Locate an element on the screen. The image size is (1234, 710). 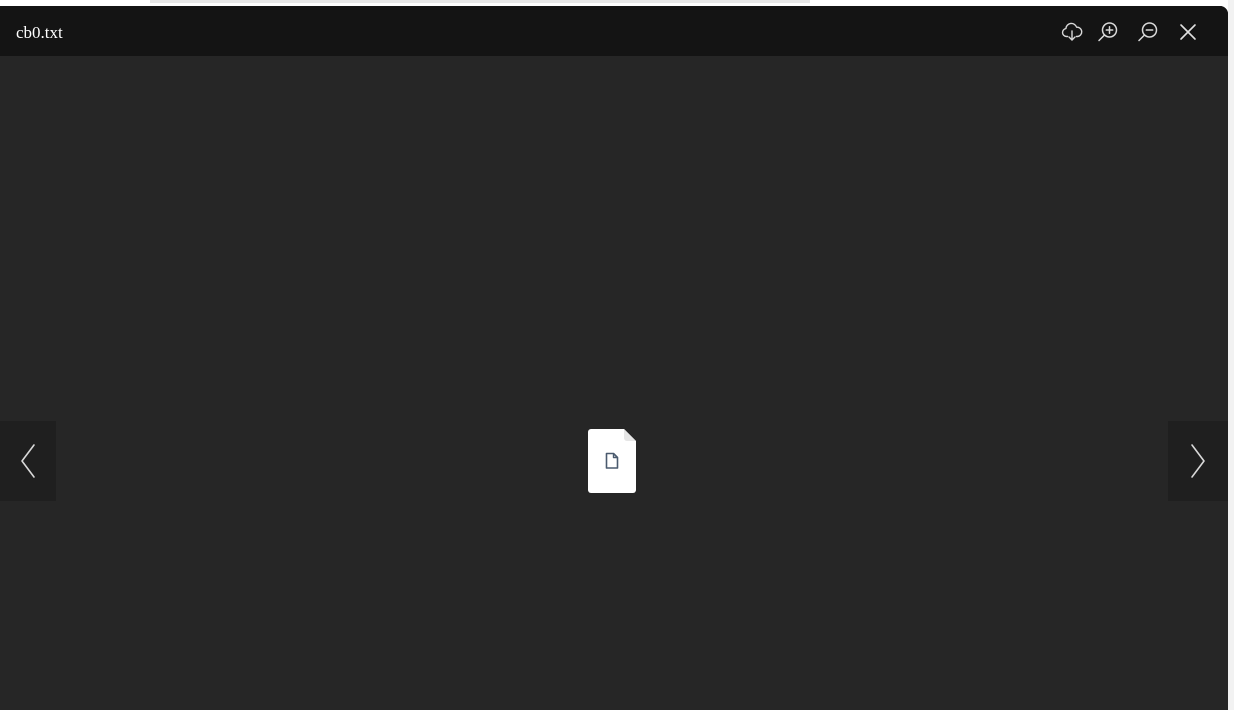
zoom-in-button is located at coordinates (1108, 32).